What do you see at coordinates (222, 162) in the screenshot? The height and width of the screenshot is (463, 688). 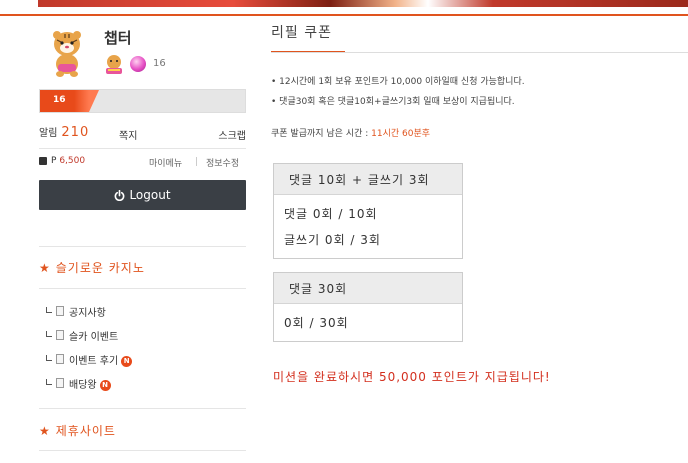 I see `edit-info-link: 정보수정` at bounding box center [222, 162].